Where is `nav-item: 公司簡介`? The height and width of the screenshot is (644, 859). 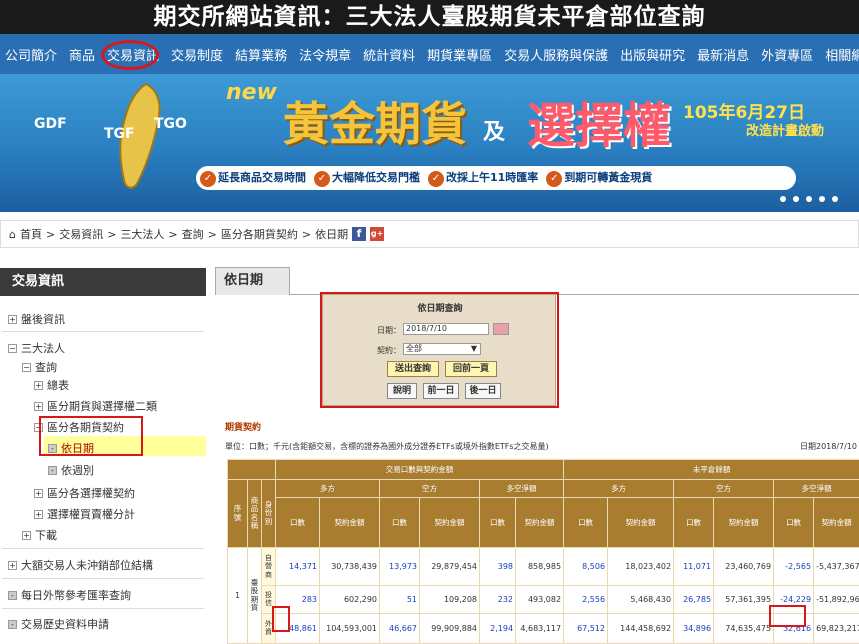
nav-item: 公司簡介 is located at coordinates (31, 54).